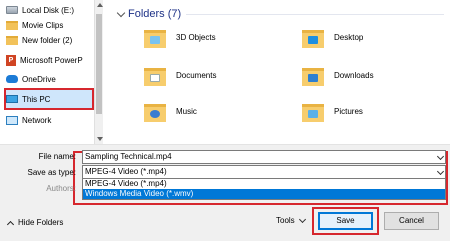  What do you see at coordinates (57, 156) in the screenshot?
I see `file-name-label: File name:` at bounding box center [57, 156].